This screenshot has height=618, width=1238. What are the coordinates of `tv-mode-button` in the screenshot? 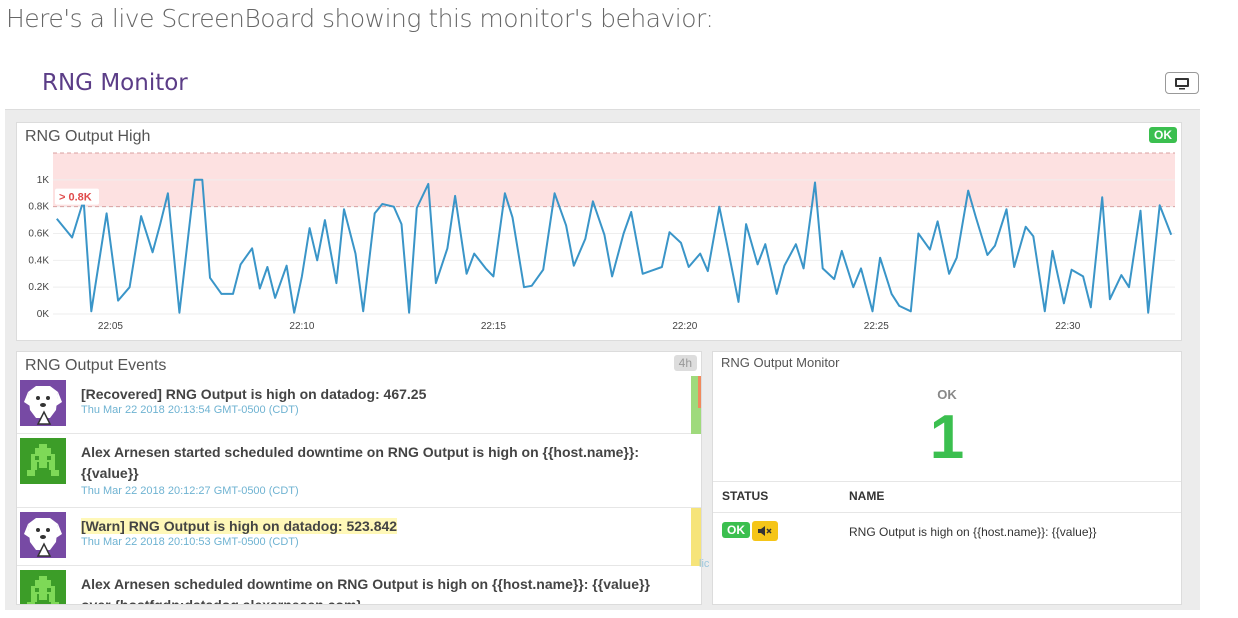 It's located at (1182, 83).